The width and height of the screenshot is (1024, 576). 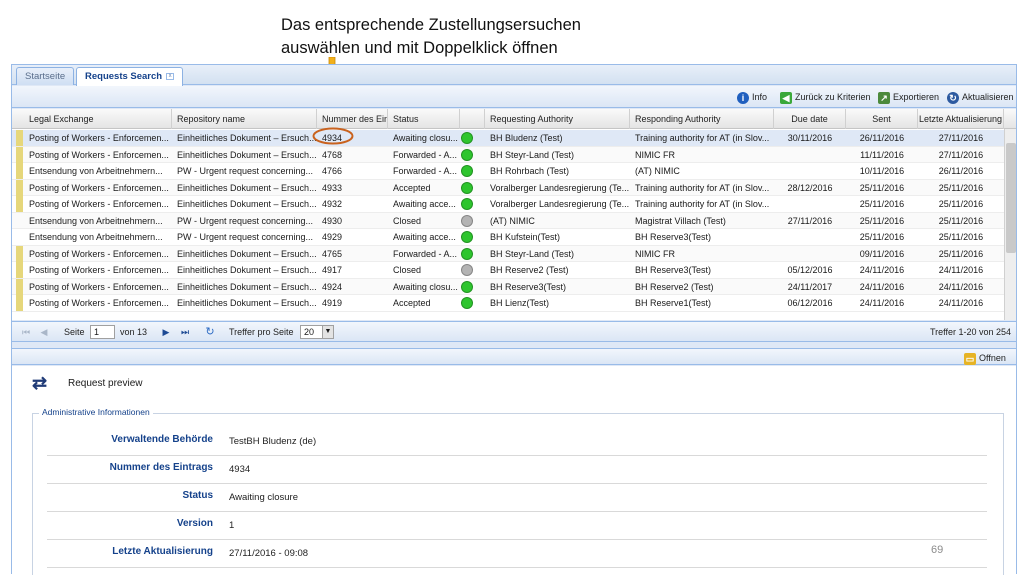 What do you see at coordinates (520, 303) in the screenshot?
I see `cell-requesting-authority: BH Lienz(Test)` at bounding box center [520, 303].